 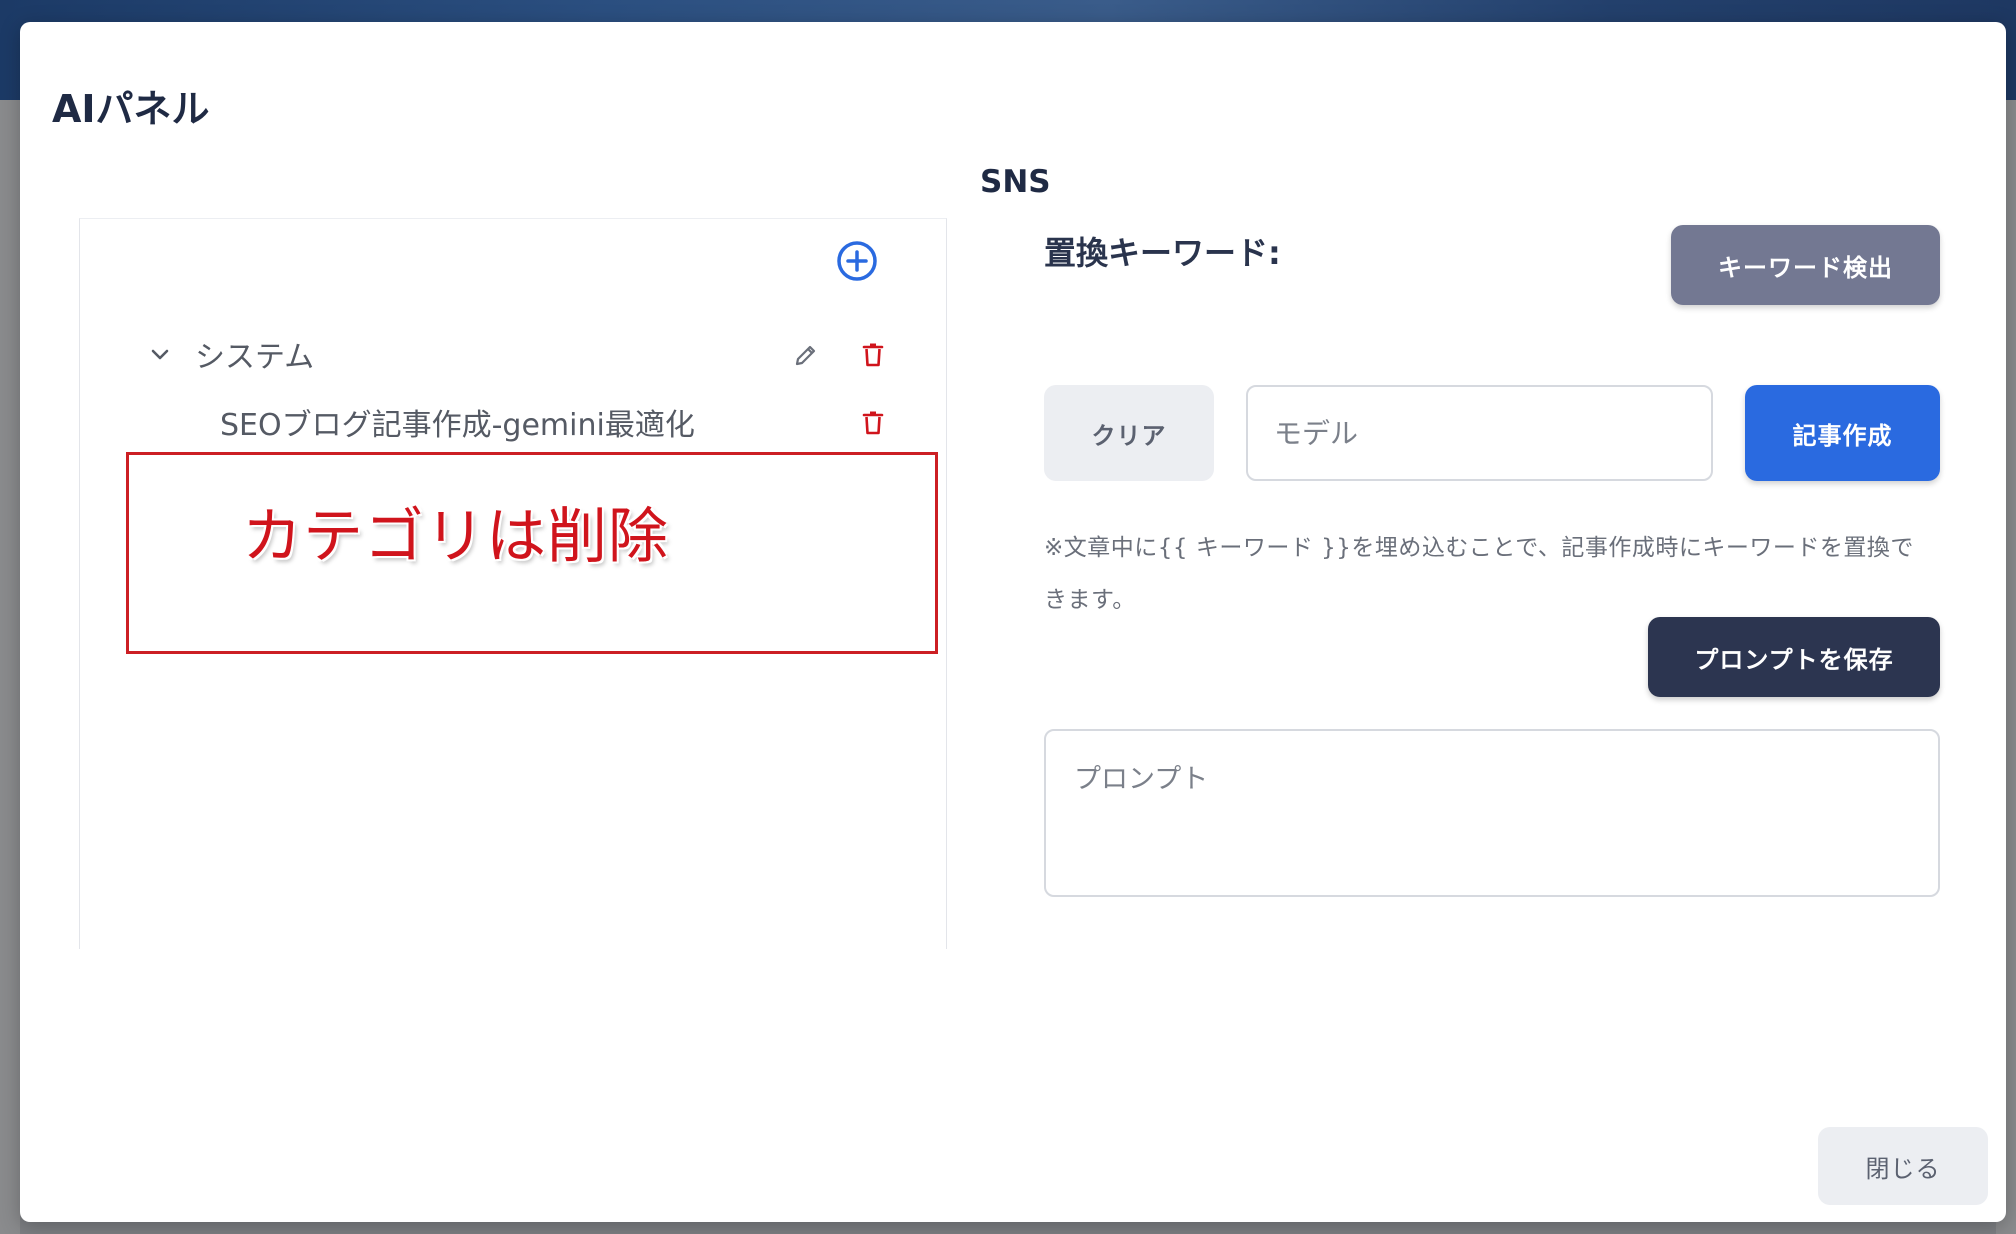 What do you see at coordinates (1492, 813) in the screenshot?
I see `prompt-textarea` at bounding box center [1492, 813].